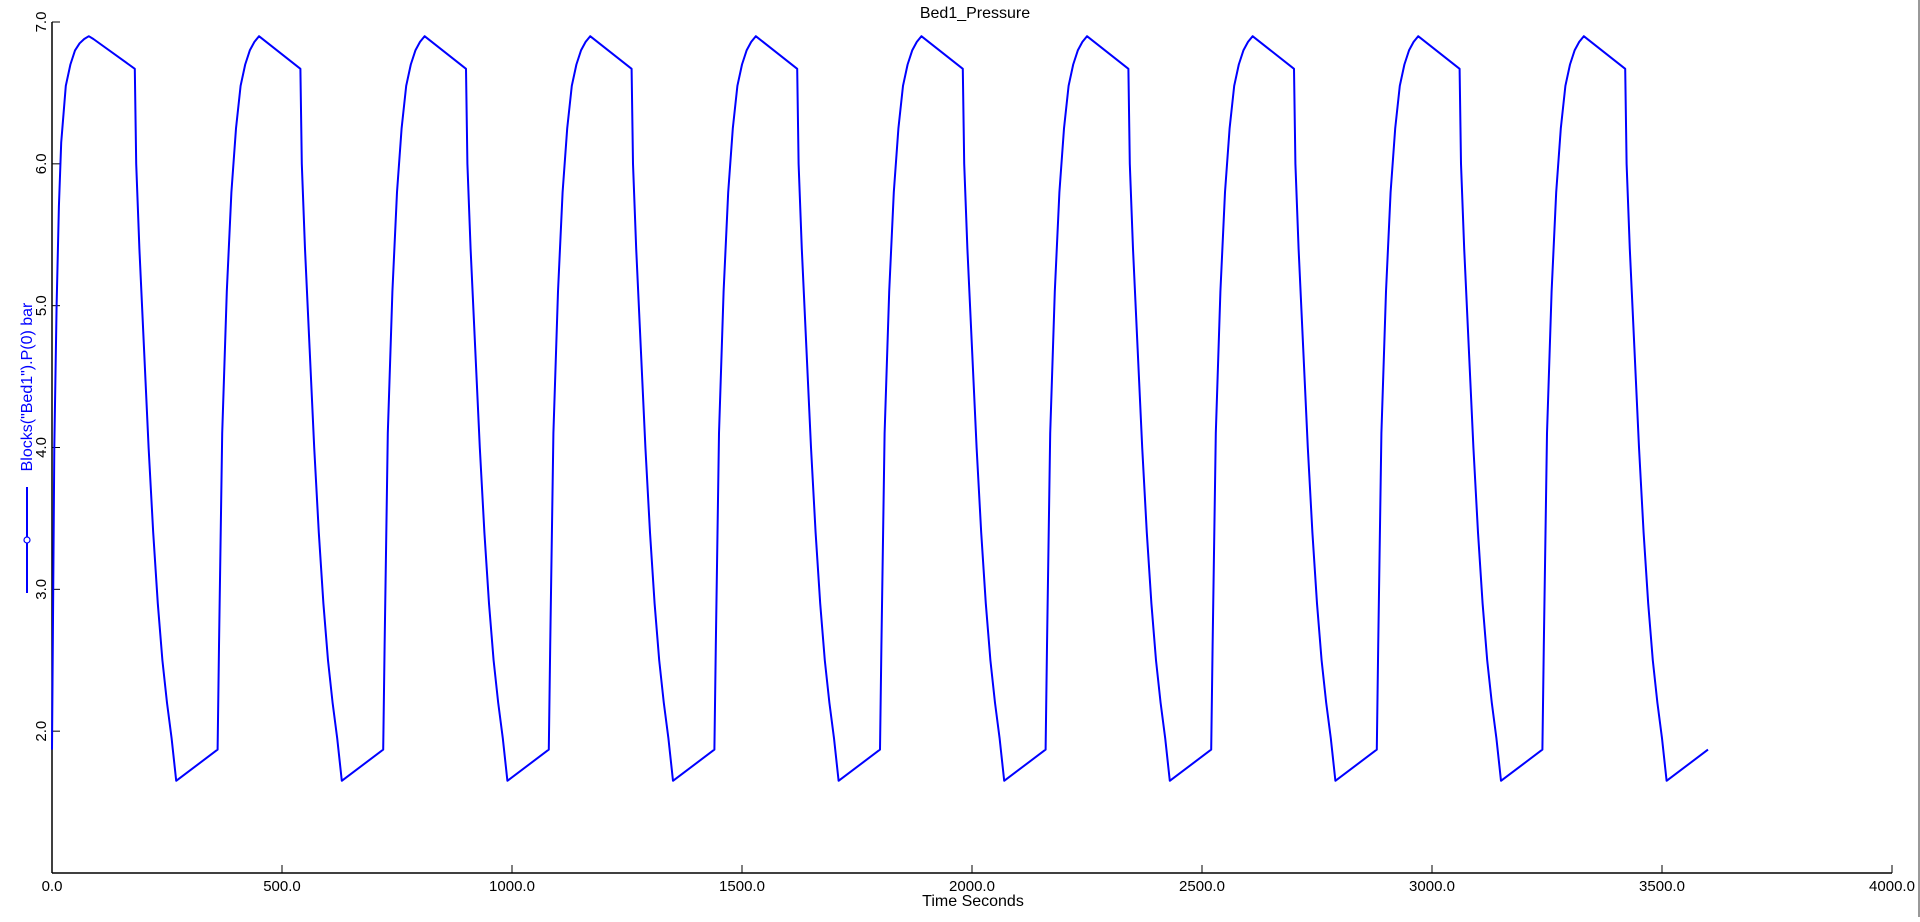  I want to click on y-axis-title: Blocks("Bed1").P(0) bar, so click(27, 386).